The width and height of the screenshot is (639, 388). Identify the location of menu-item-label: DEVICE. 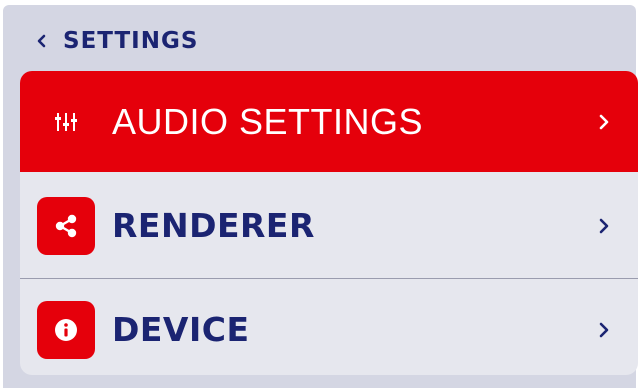
(181, 329).